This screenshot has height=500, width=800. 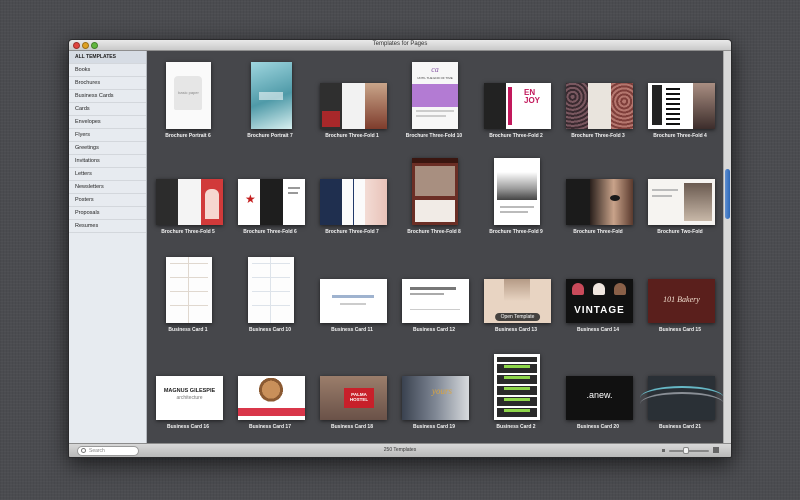 I want to click on template-thumbnail: EN JOY, so click(x=517, y=106).